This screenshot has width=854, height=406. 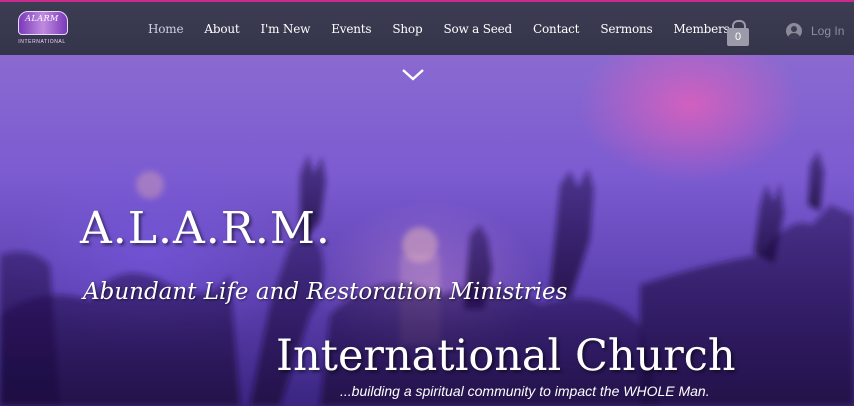 I want to click on cart-button: 0, so click(x=738, y=33).